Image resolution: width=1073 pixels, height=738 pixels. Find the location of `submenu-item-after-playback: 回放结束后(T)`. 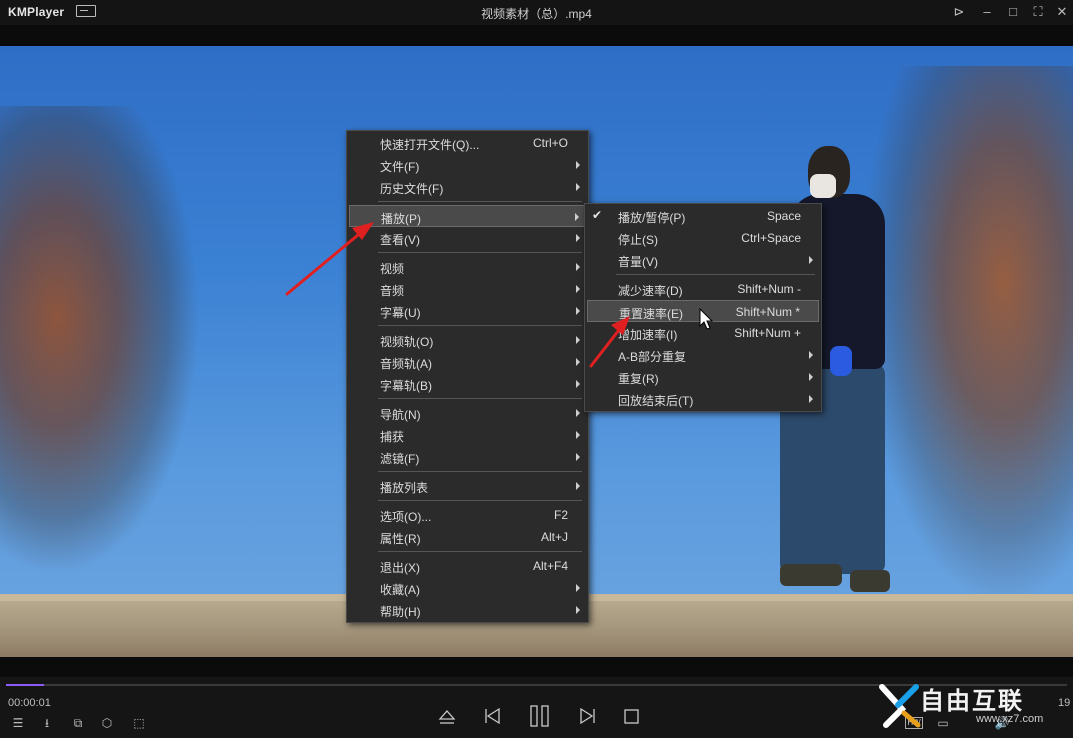

submenu-item-after-playback: 回放结束后(T) is located at coordinates (703, 399).